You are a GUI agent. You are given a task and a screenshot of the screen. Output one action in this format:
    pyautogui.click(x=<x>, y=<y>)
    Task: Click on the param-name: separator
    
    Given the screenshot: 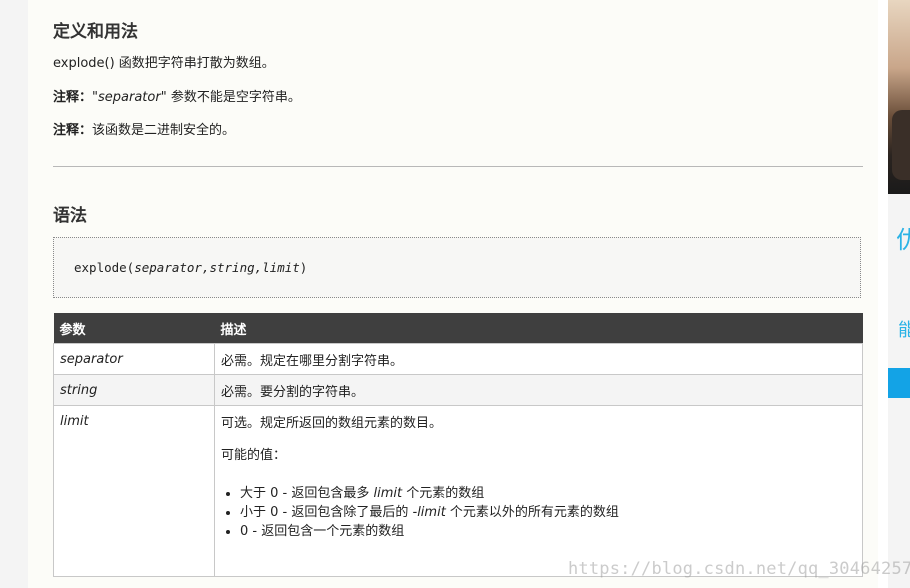 What is the action you would take?
    pyautogui.click(x=134, y=359)
    